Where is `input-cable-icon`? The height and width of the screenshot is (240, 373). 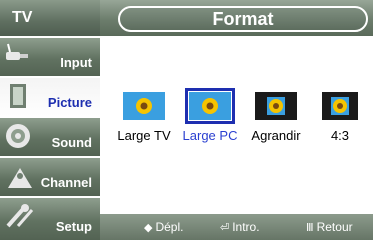 input-cable-icon is located at coordinates (17, 51).